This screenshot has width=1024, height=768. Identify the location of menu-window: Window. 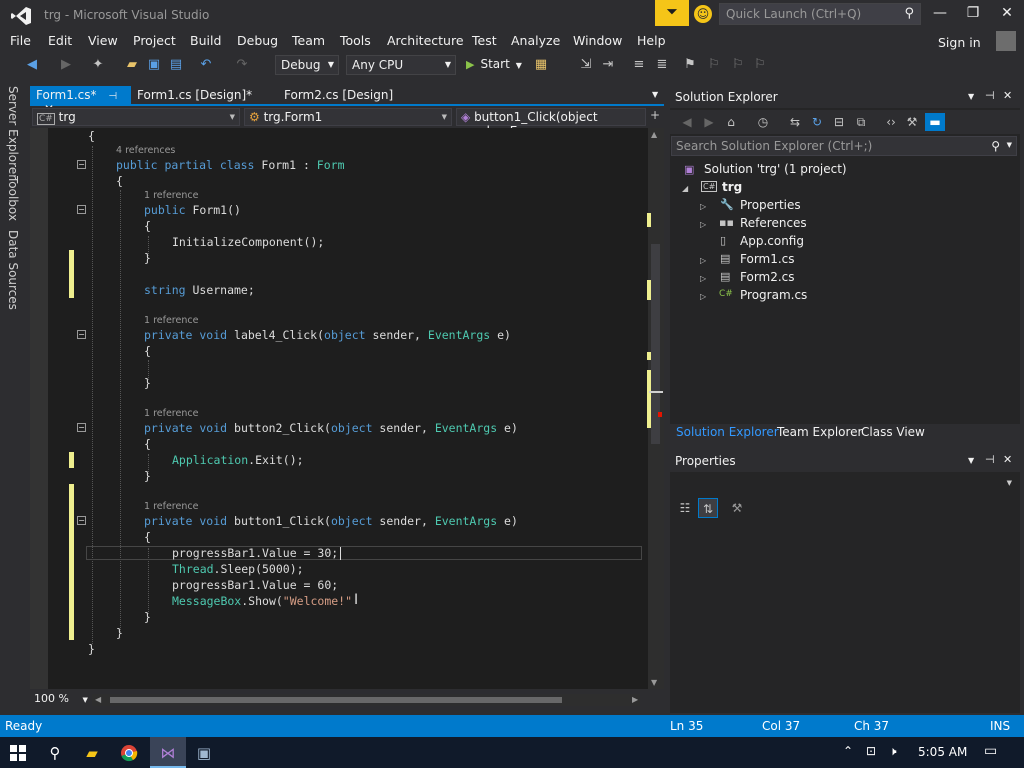
(597, 40).